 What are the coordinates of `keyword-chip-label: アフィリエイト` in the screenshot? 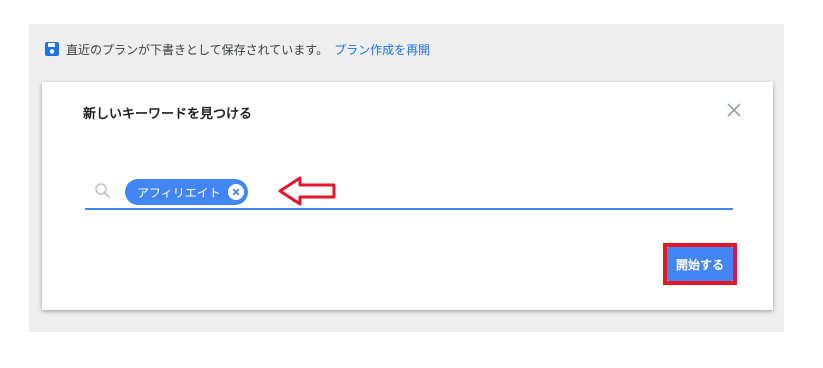 It's located at (179, 192).